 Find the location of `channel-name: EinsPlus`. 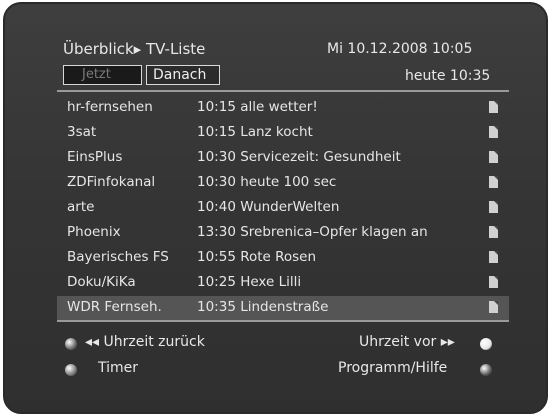

channel-name: EinsPlus is located at coordinates (95, 157).